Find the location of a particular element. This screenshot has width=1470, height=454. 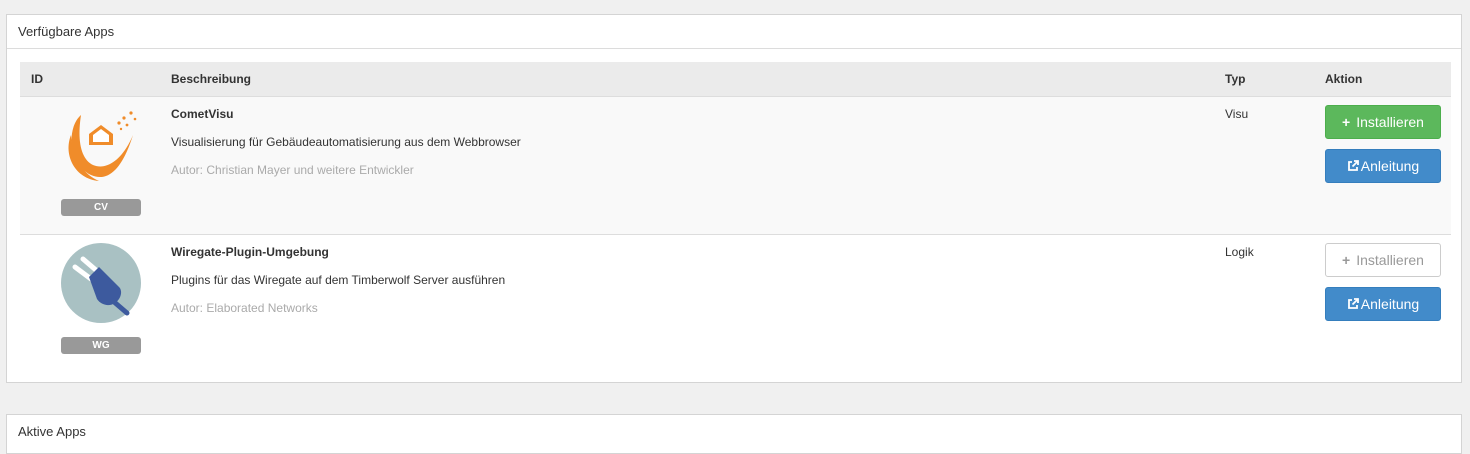

app-type: Visu is located at coordinates (1264, 165).